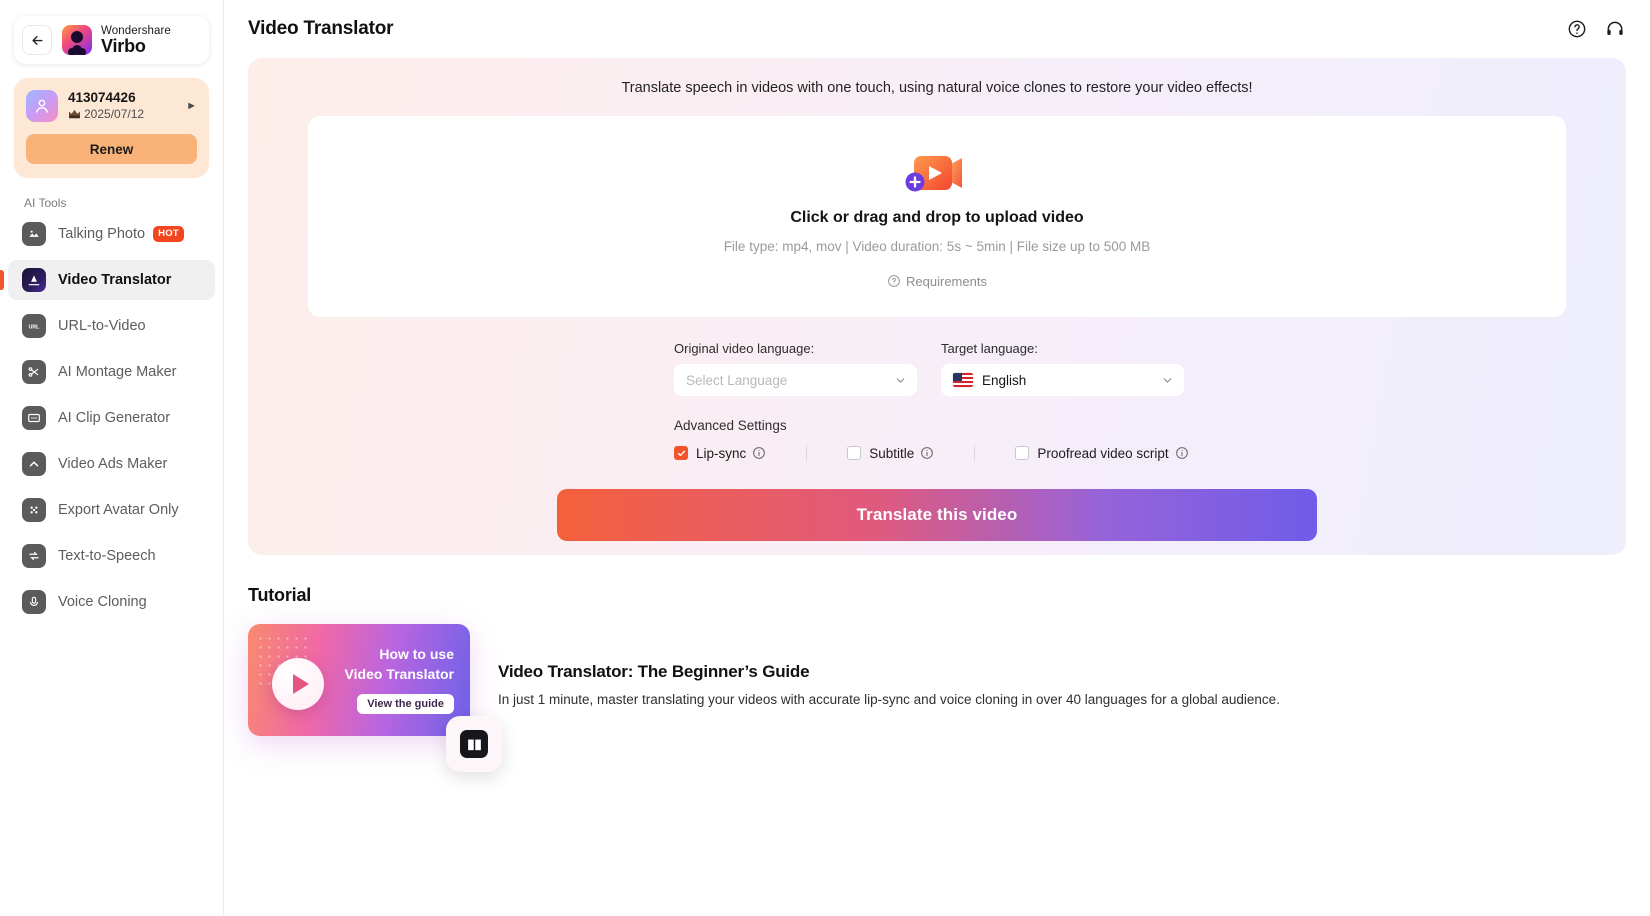  I want to click on book-badge, so click(474, 744).